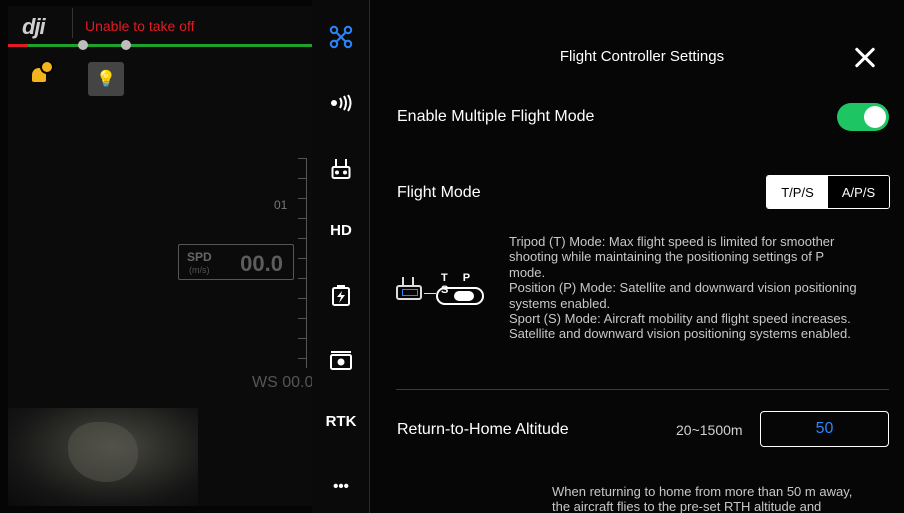 This screenshot has width=904, height=513. What do you see at coordinates (199, 257) in the screenshot?
I see `speed-label: SPD` at bounding box center [199, 257].